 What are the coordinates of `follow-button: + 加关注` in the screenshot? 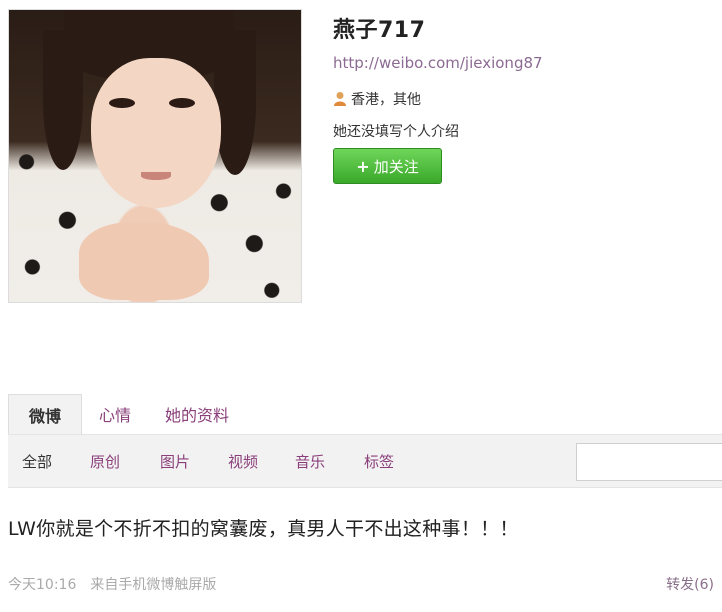 It's located at (387, 166).